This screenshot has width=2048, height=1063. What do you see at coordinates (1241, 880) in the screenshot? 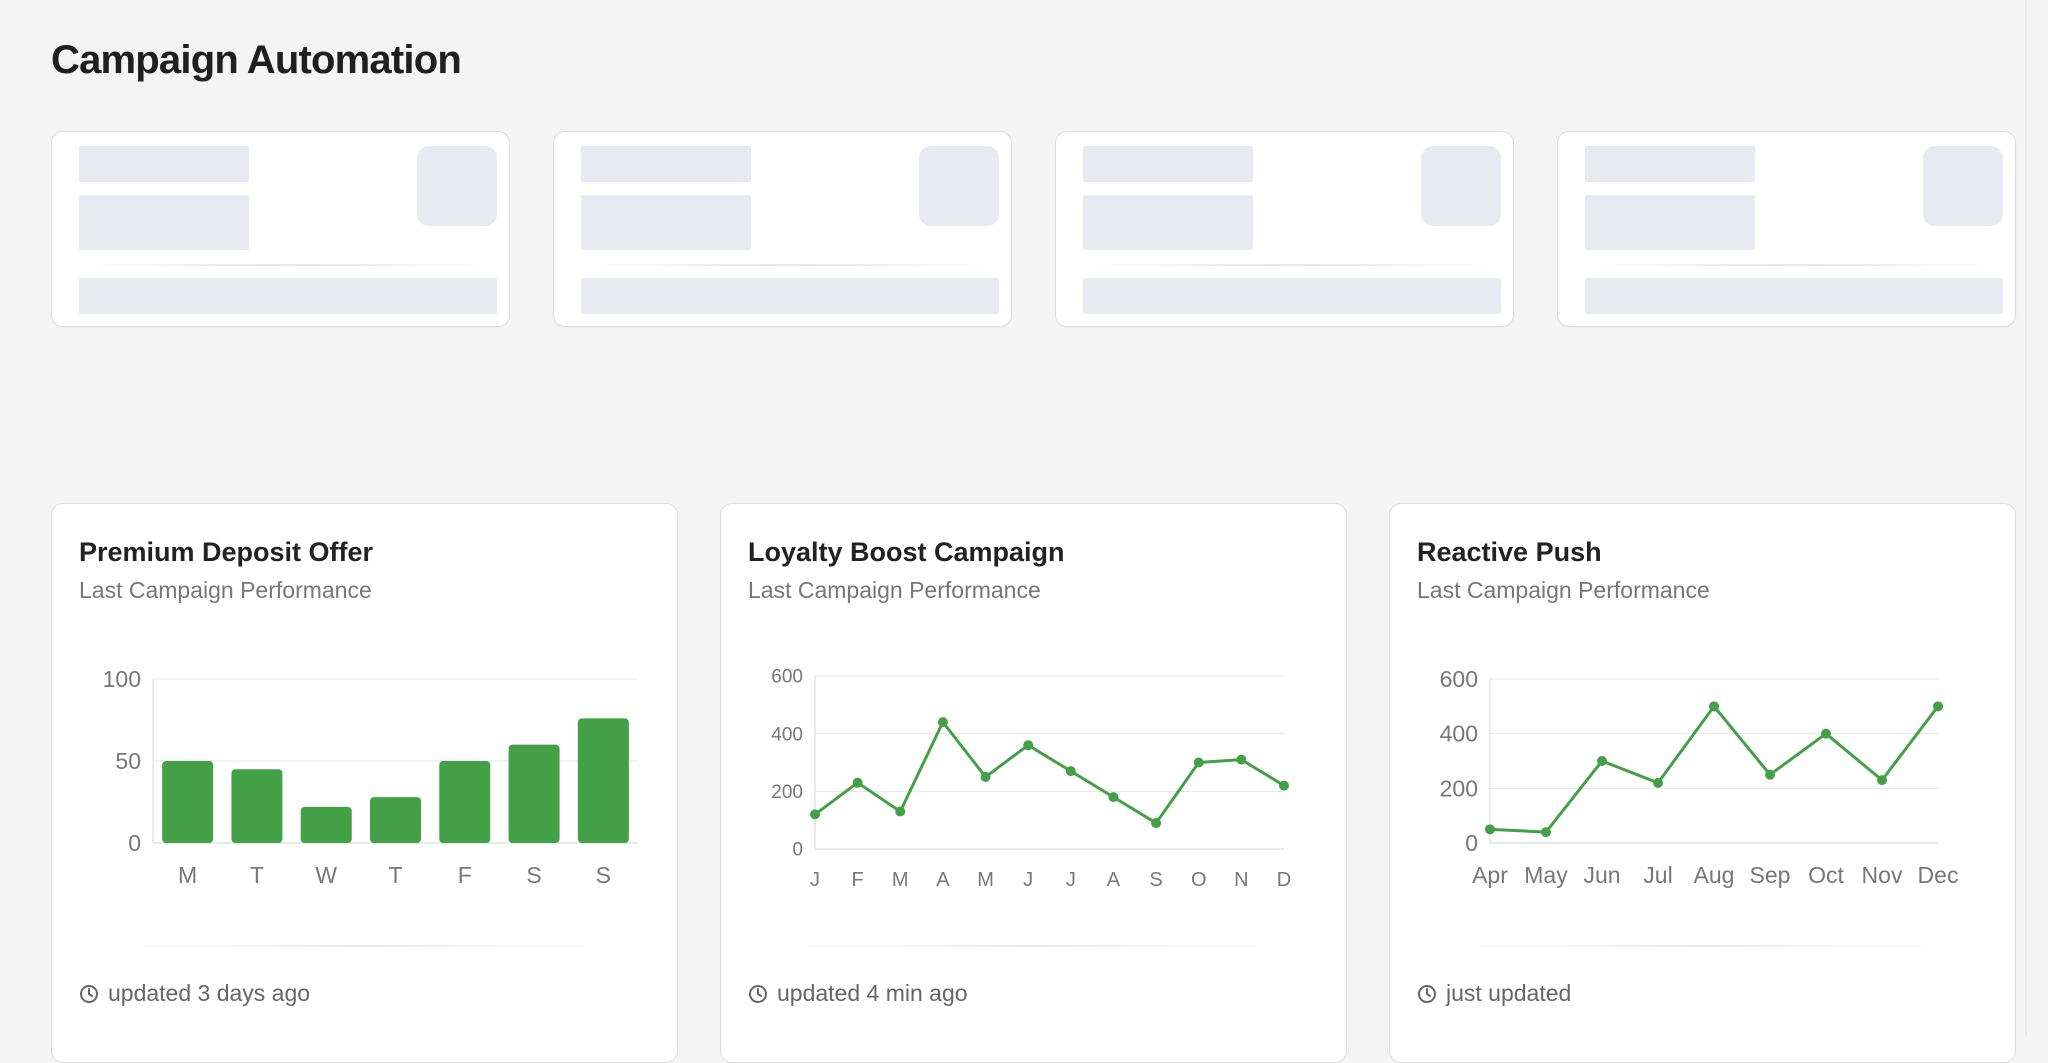
I see `x-tick-label: N` at bounding box center [1241, 880].